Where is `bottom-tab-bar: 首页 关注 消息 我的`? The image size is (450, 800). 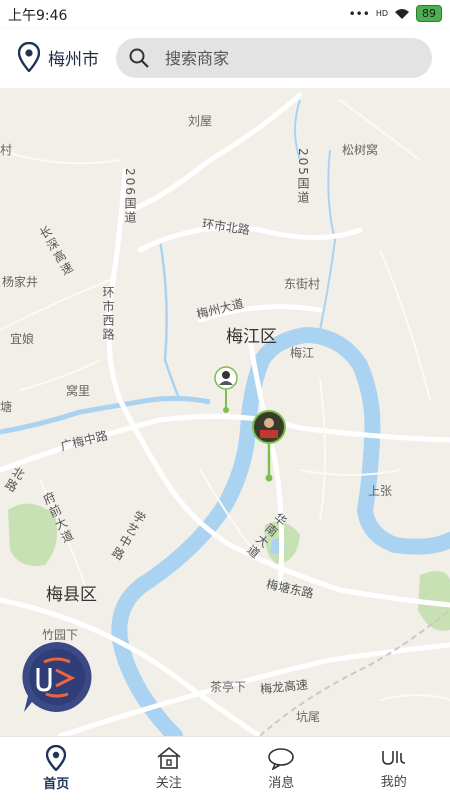 bottom-tab-bar: 首页 关注 消息 我的 is located at coordinates (225, 768).